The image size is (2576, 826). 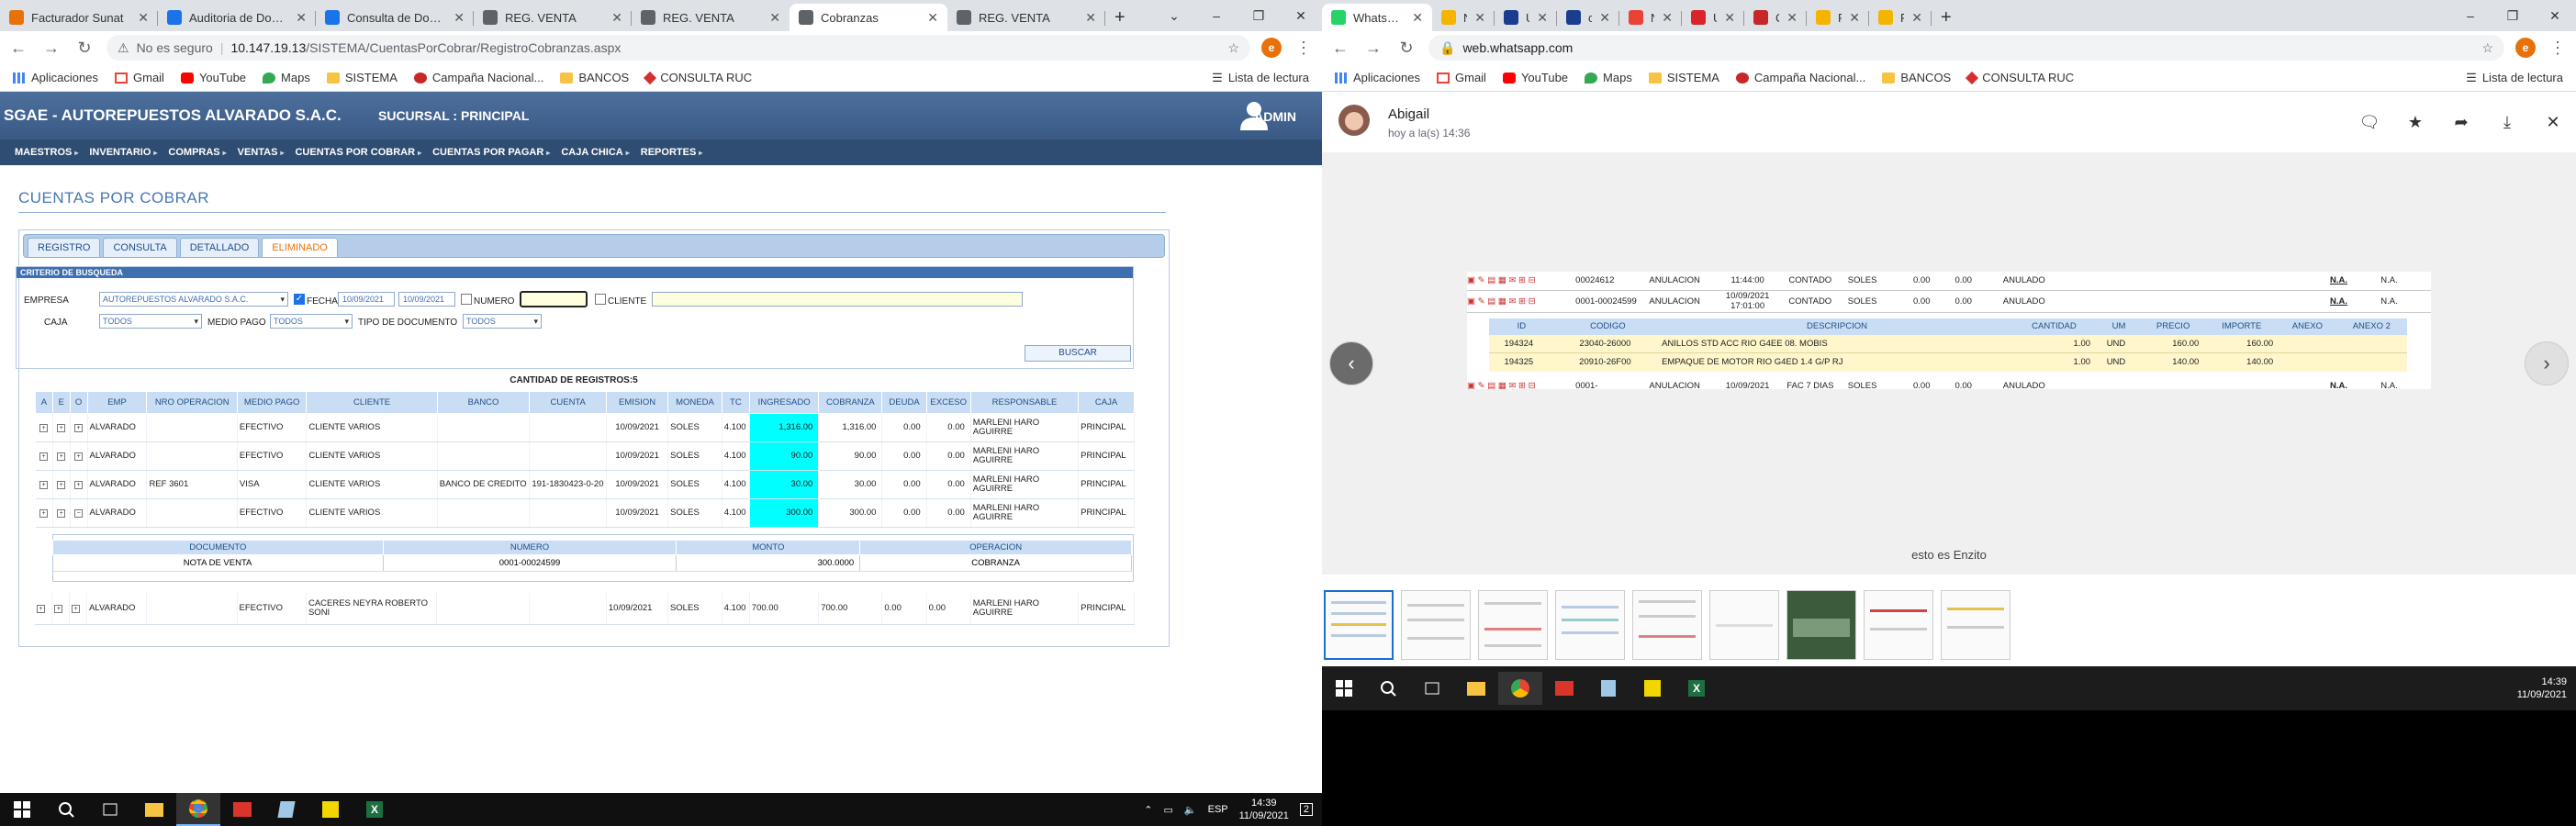 I want to click on right-browser-tab: covid-19 | ✕, so click(x=1588, y=17).